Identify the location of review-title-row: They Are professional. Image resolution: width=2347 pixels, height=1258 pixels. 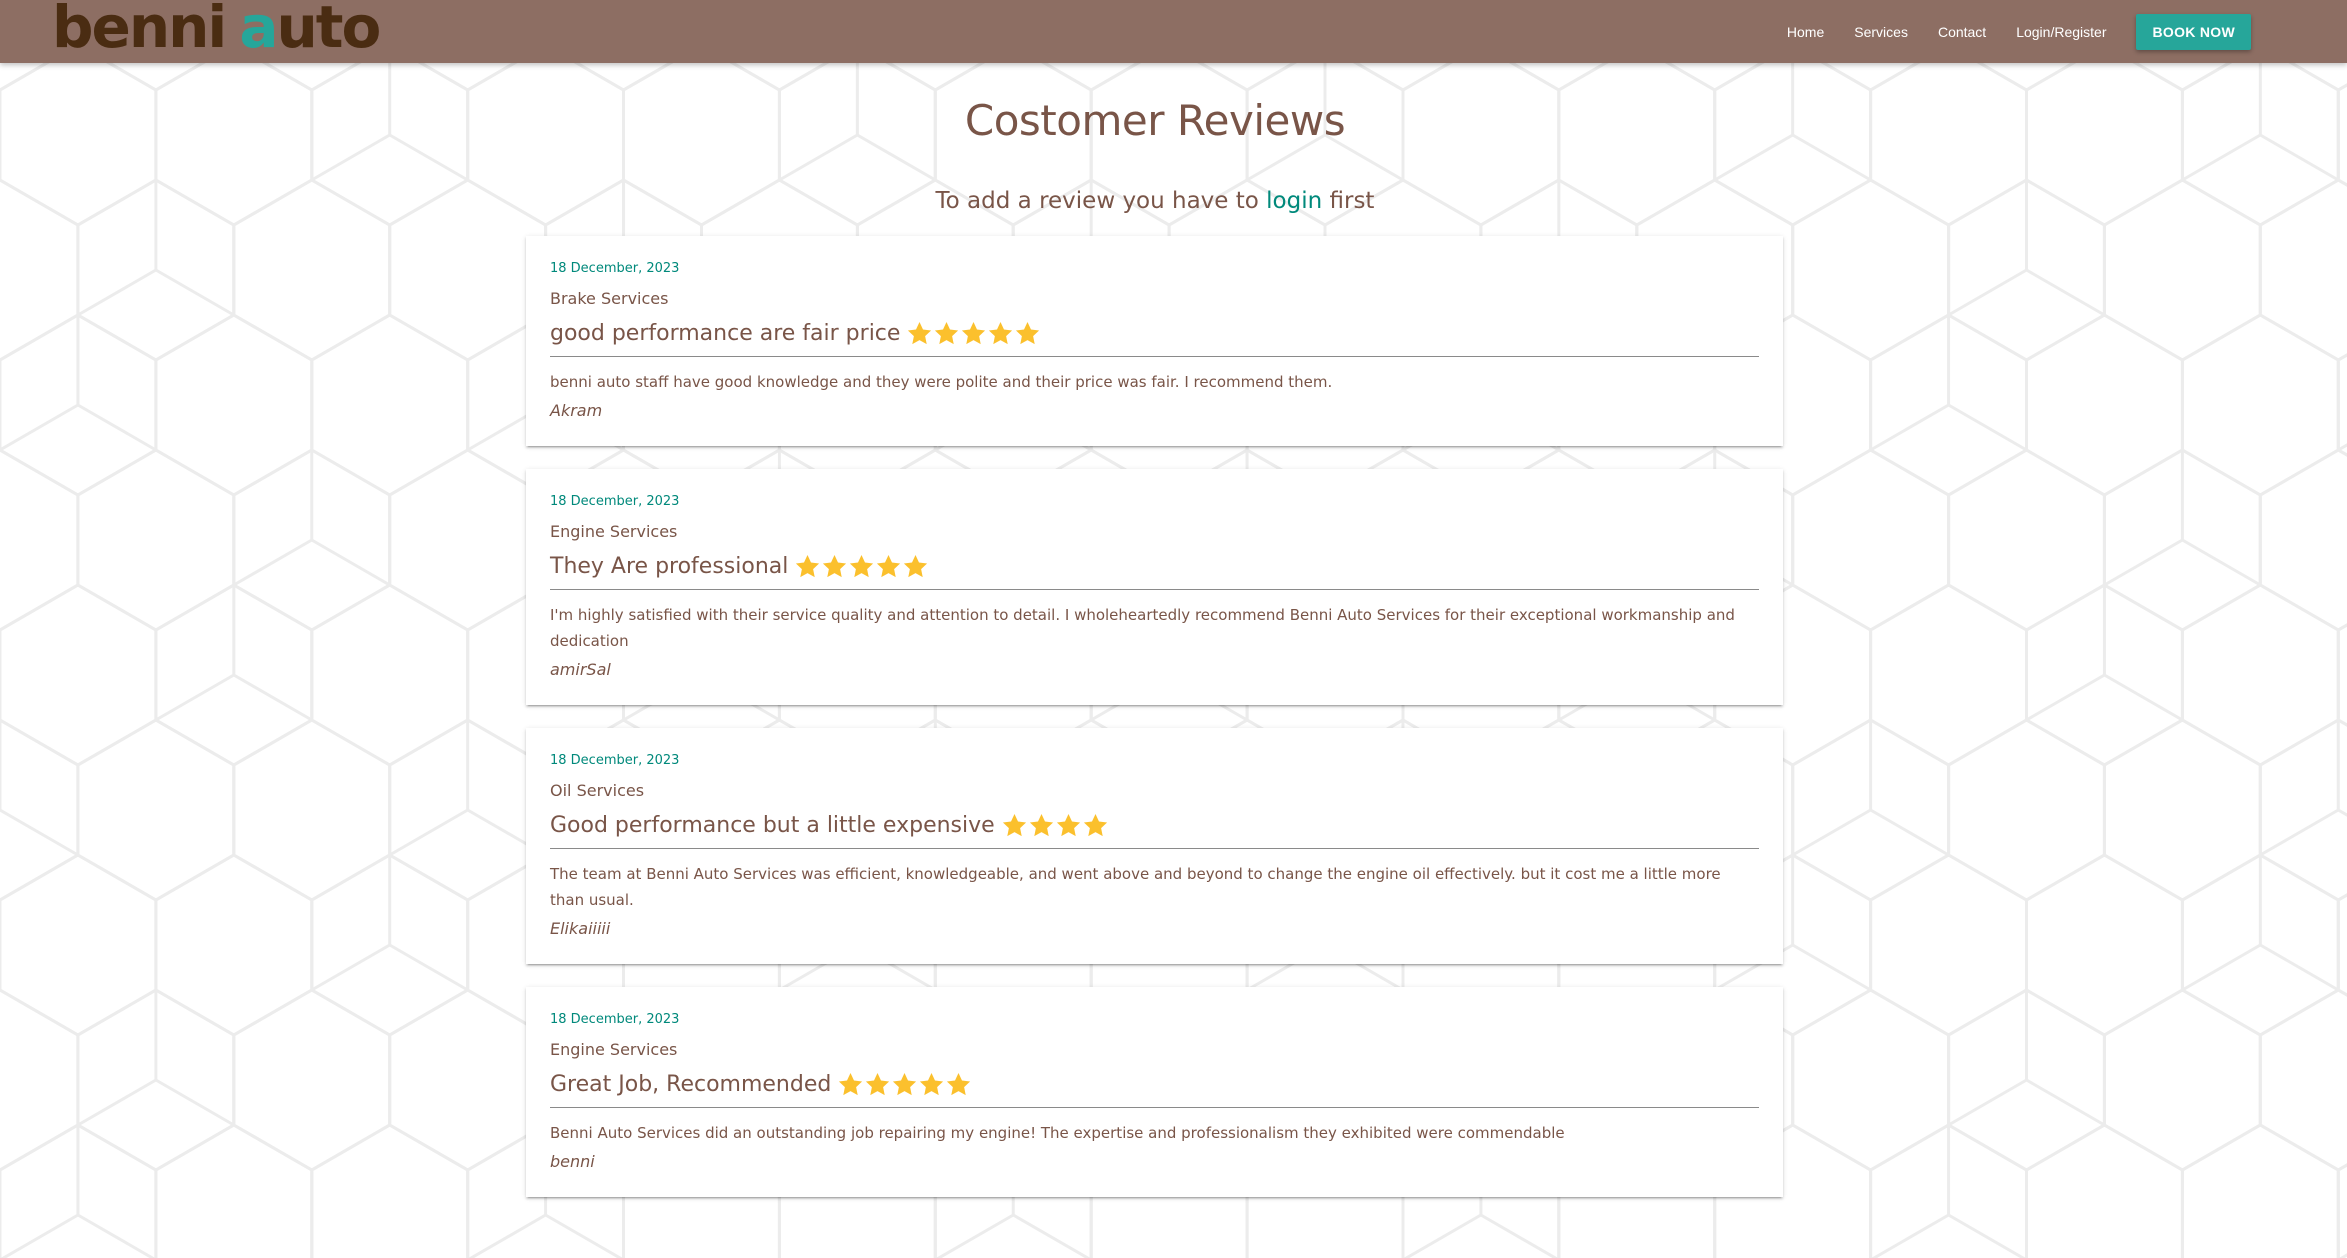
(1154, 570).